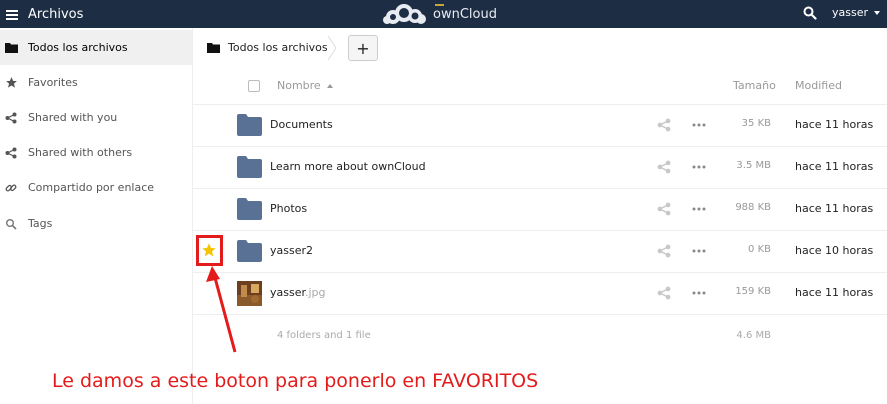 This screenshot has width=887, height=404. Describe the element at coordinates (465, 12) in the screenshot. I see `logo-text: ownCloud` at that location.